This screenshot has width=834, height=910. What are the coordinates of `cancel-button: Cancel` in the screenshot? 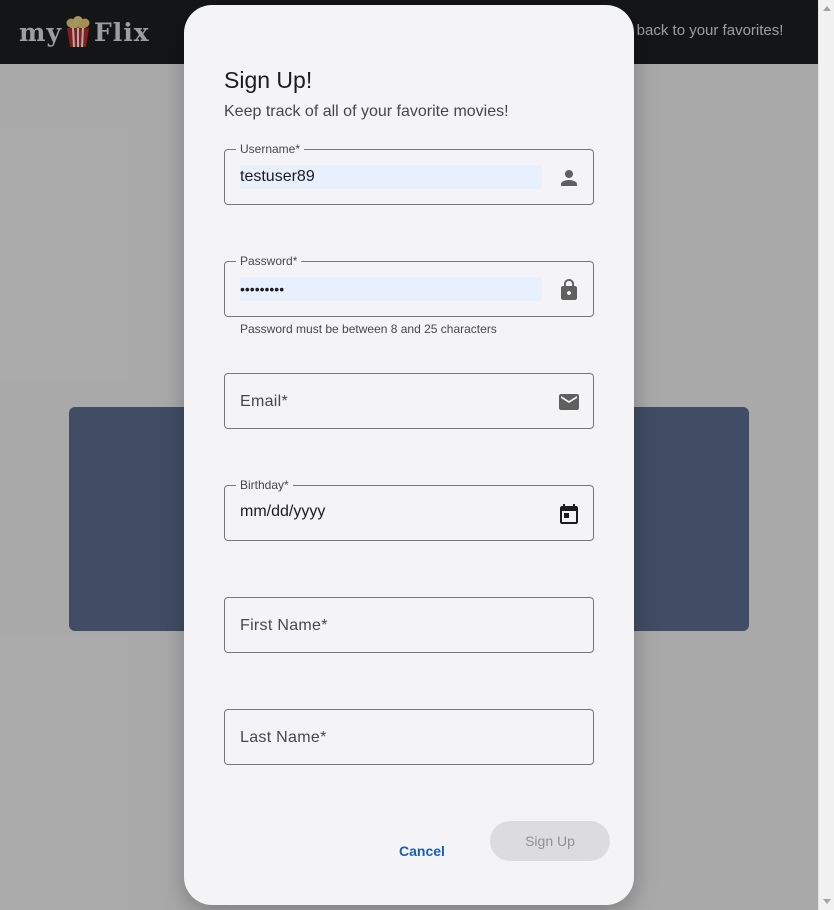 It's located at (422, 851).